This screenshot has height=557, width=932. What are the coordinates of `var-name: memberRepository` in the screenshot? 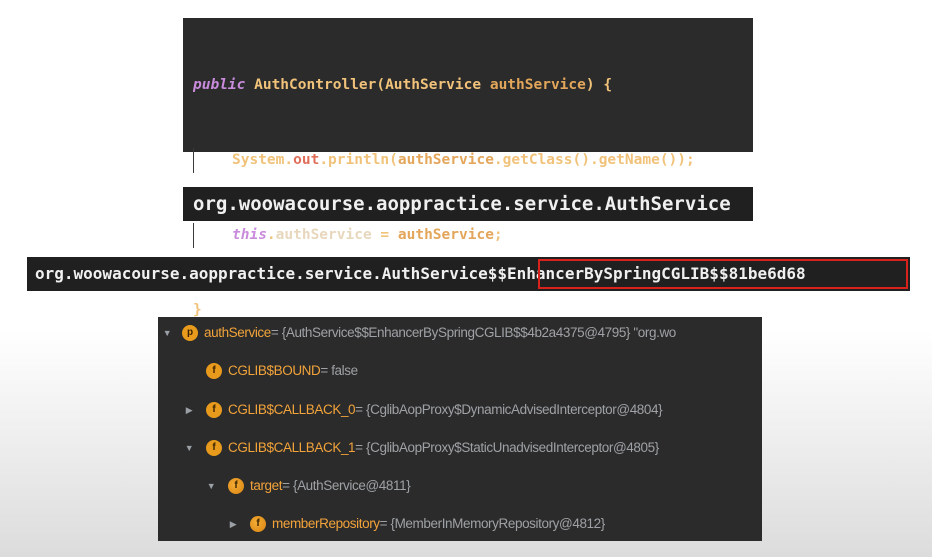 It's located at (326, 523).